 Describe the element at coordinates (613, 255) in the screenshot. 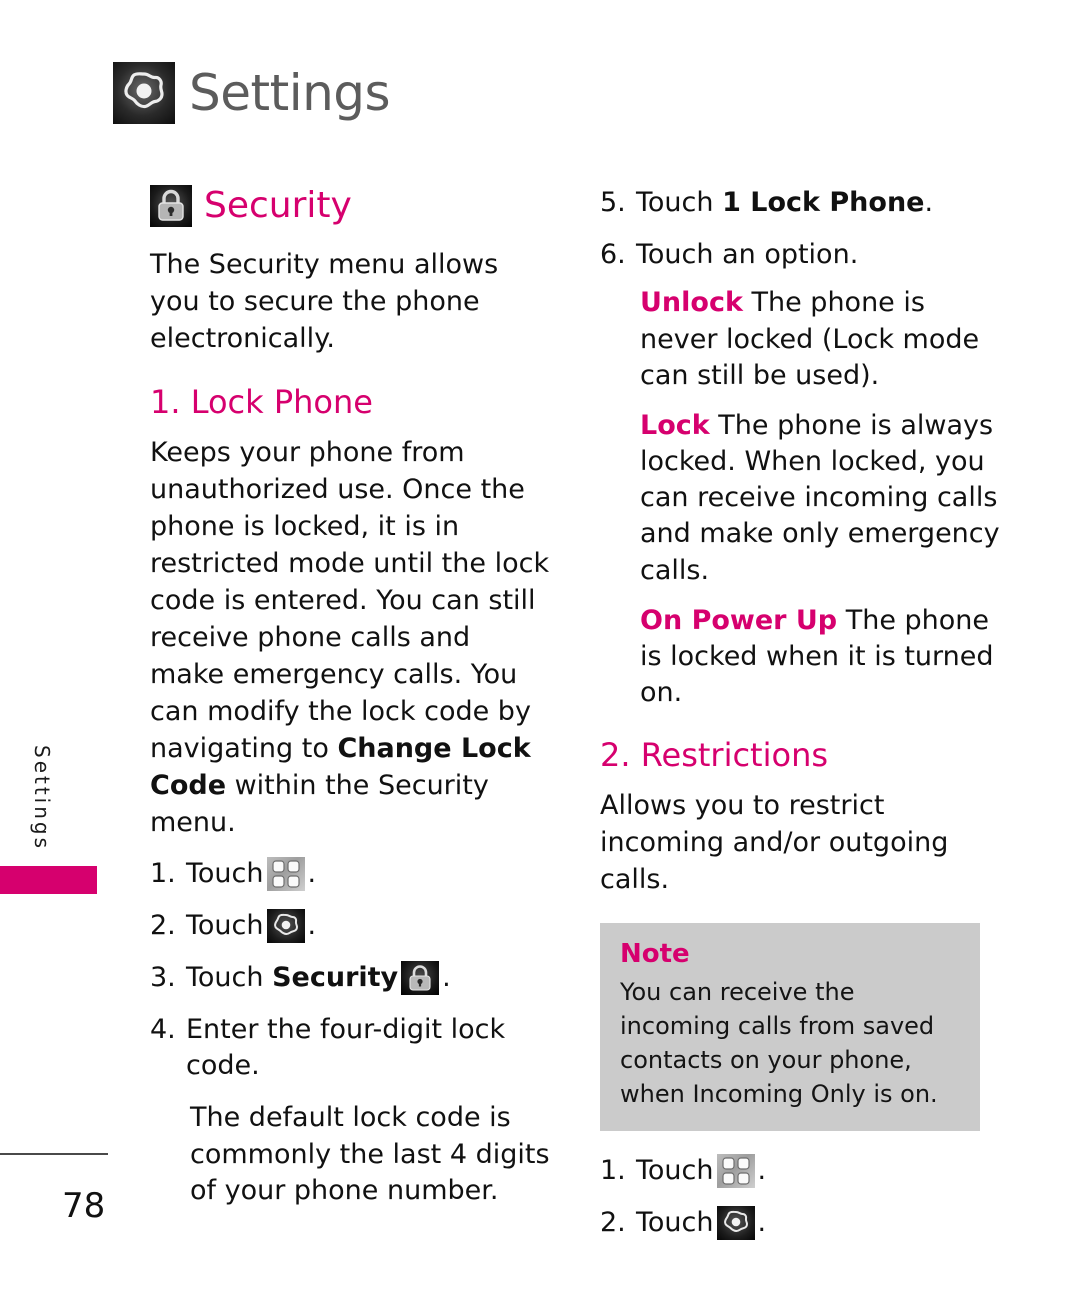

I see `step-number: 6.` at that location.